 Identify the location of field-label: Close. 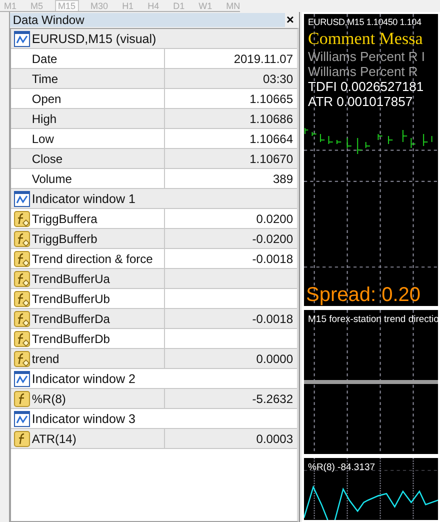
(47, 159).